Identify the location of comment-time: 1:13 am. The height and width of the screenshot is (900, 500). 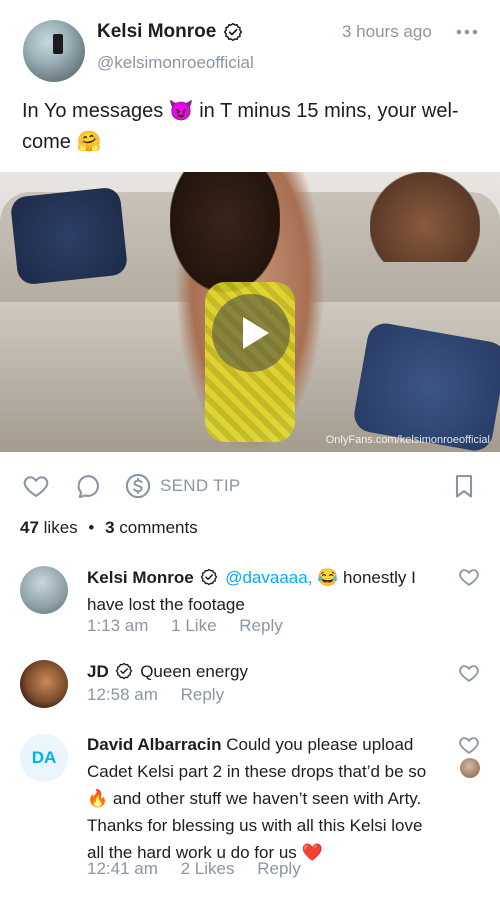
(118, 625).